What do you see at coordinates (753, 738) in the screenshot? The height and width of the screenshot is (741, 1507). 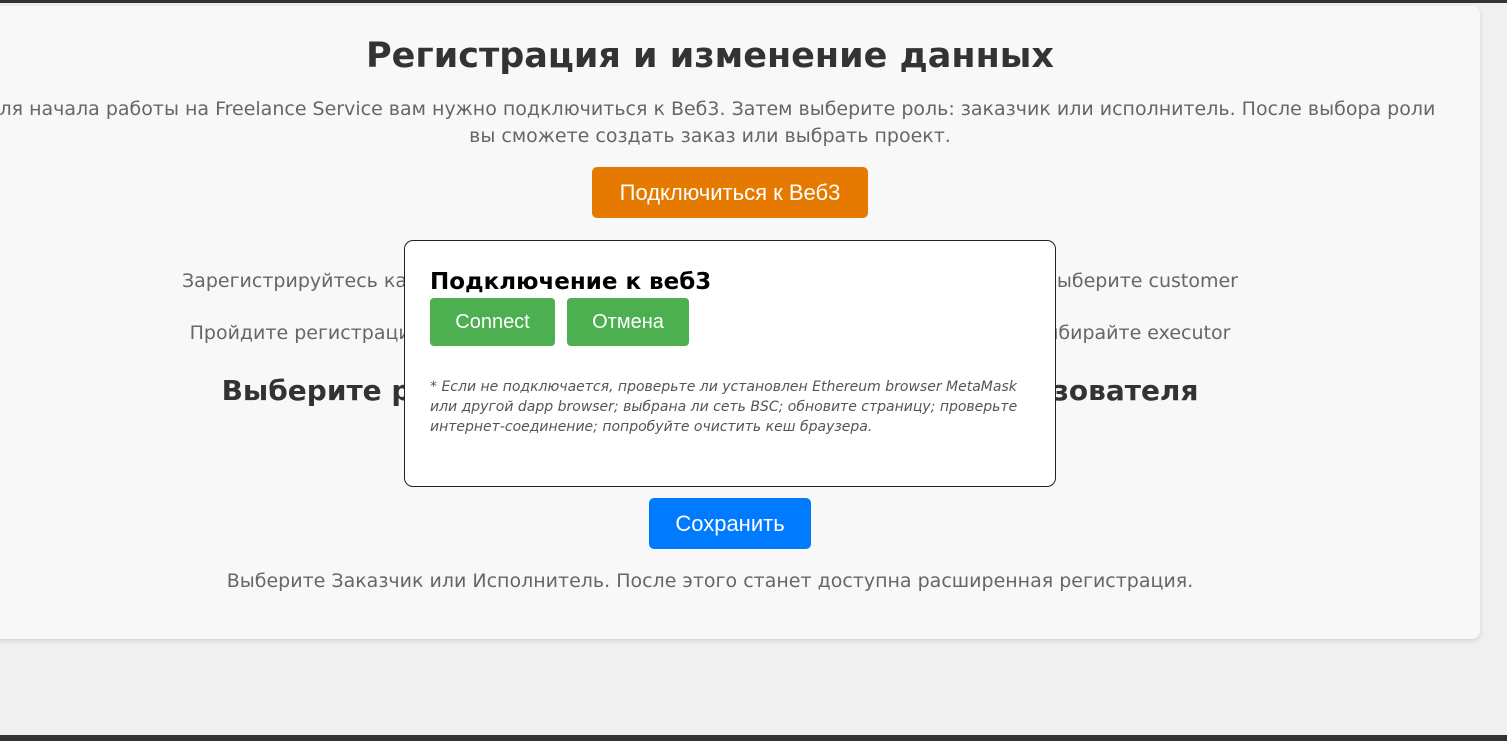 I see `bottom-border` at bounding box center [753, 738].